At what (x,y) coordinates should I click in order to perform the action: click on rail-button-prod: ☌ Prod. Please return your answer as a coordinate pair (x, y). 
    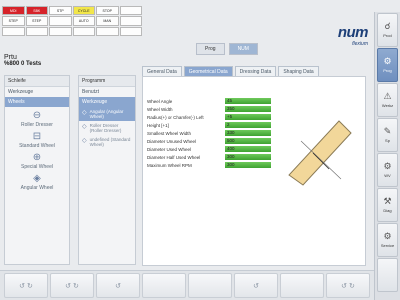
    Looking at the image, I should click on (387, 30).